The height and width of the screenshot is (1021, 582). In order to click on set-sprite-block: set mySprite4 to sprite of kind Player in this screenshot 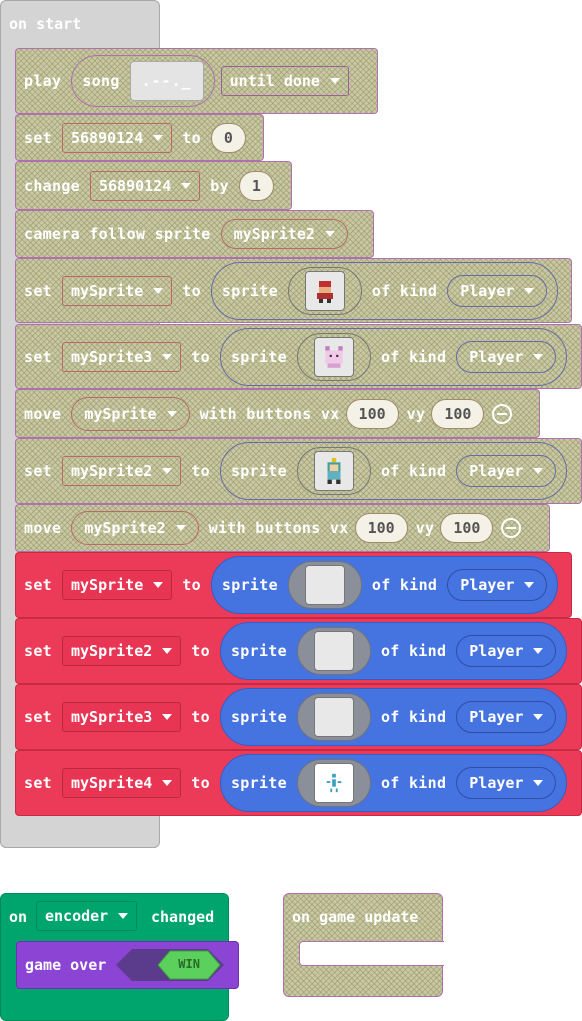, I will do `click(298, 783)`.